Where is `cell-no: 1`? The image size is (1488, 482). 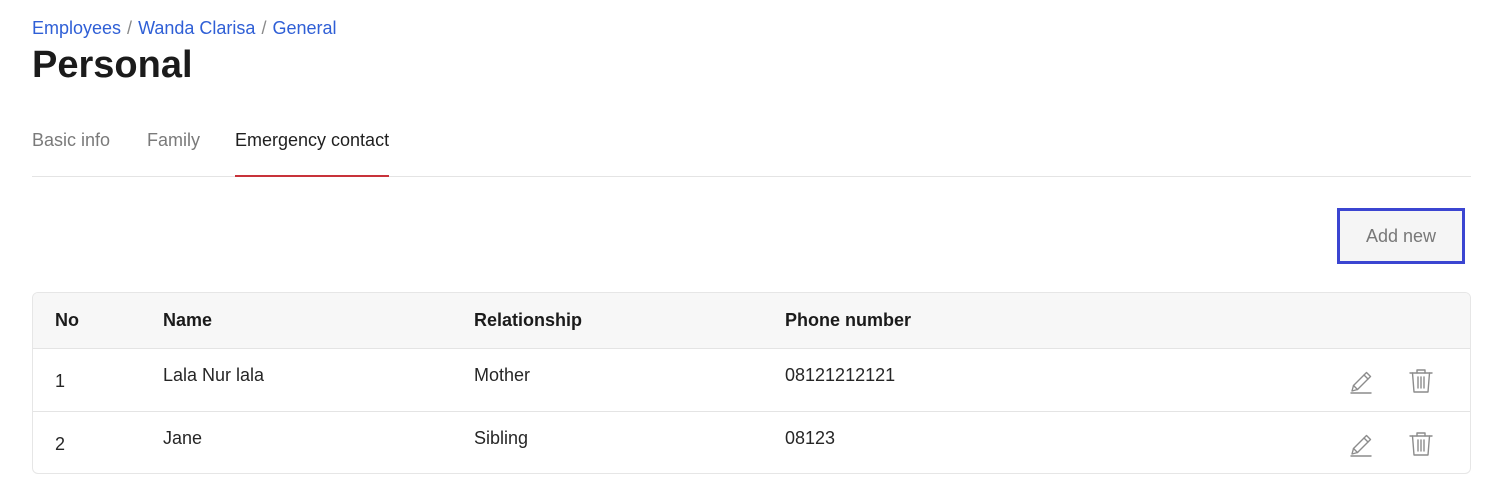 cell-no: 1 is located at coordinates (60, 381).